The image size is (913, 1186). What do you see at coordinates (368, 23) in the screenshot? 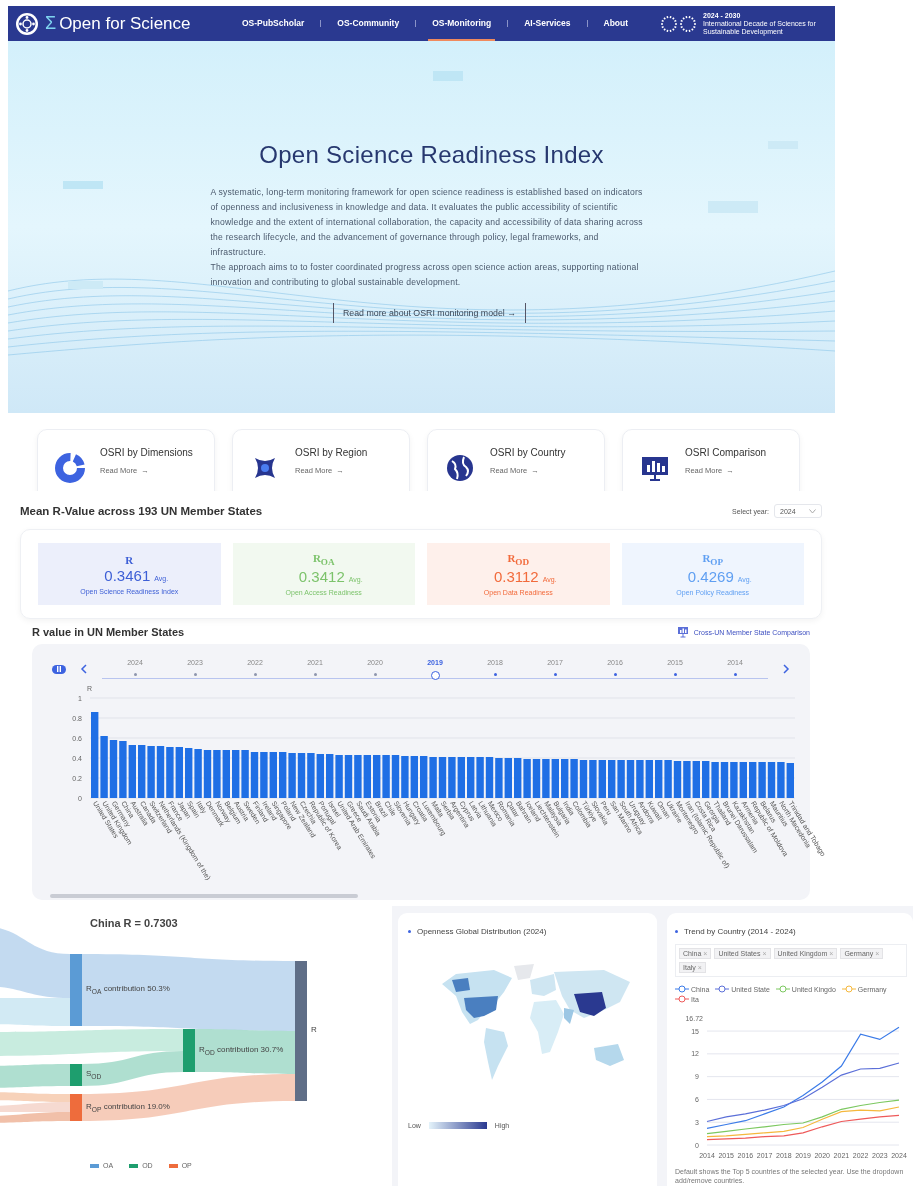
I see `nav-link: OS-Community` at bounding box center [368, 23].